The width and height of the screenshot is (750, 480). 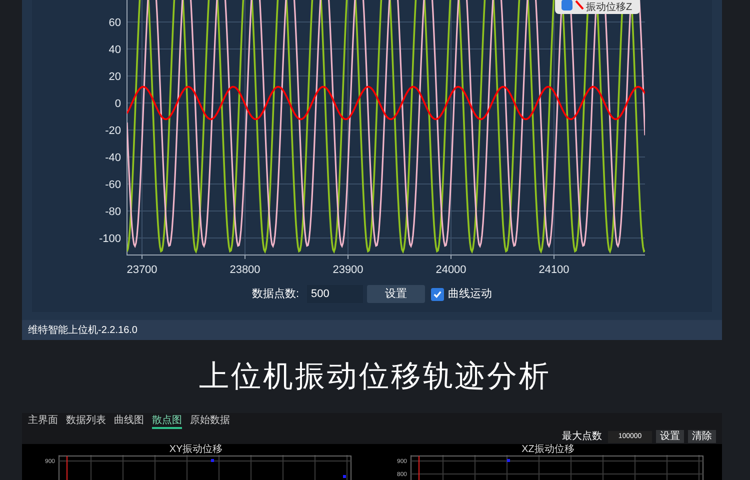 What do you see at coordinates (554, 270) in the screenshot?
I see `axis-tick-label: 24100` at bounding box center [554, 270].